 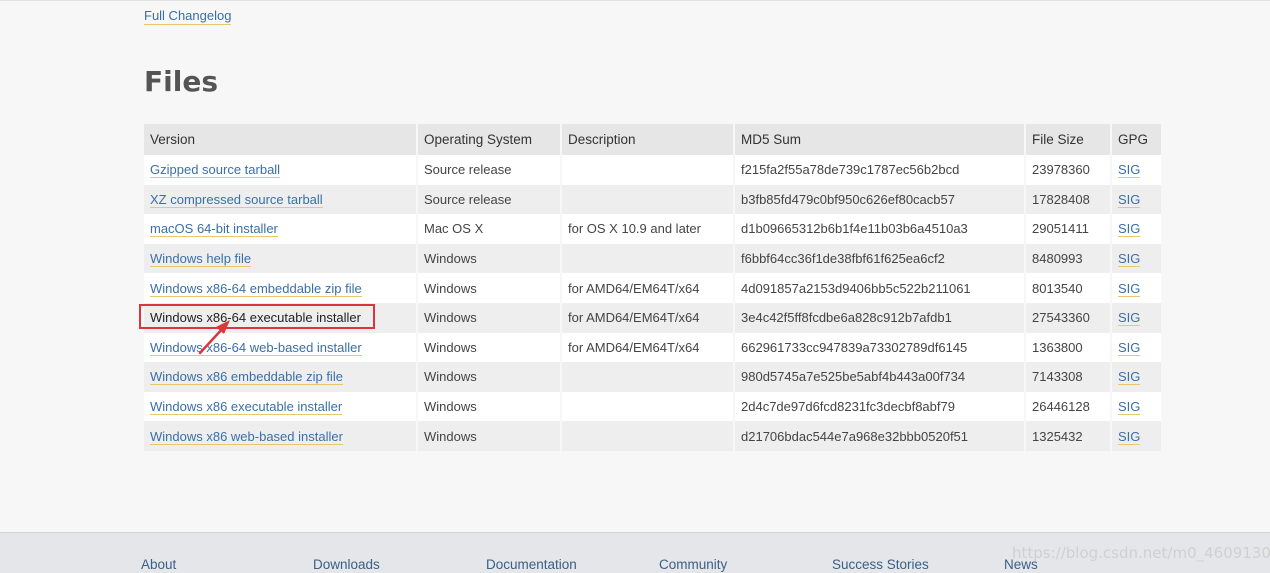 I want to click on files-heading: Files, so click(x=181, y=81).